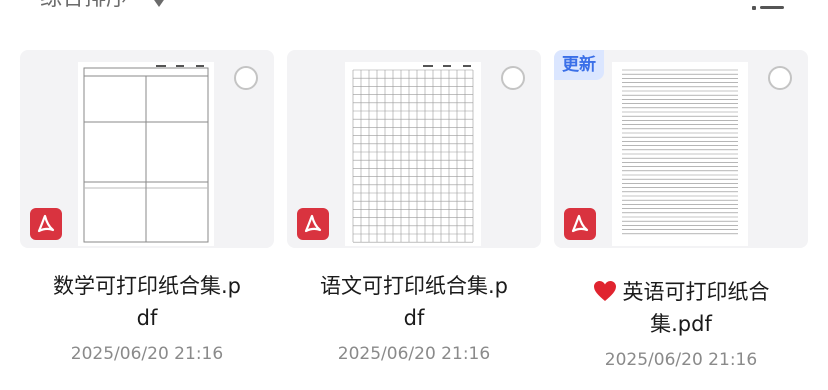 The width and height of the screenshot is (828, 390). I want to click on heart-icon, so click(605, 290).